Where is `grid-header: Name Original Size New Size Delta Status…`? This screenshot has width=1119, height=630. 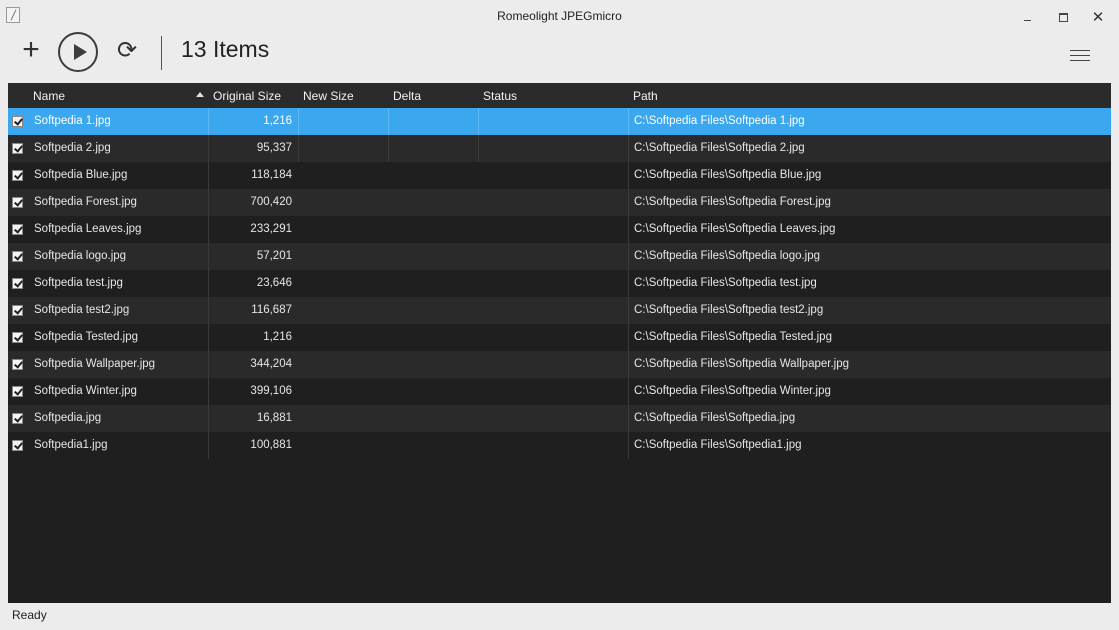 grid-header: Name Original Size New Size Delta Status… is located at coordinates (559, 95).